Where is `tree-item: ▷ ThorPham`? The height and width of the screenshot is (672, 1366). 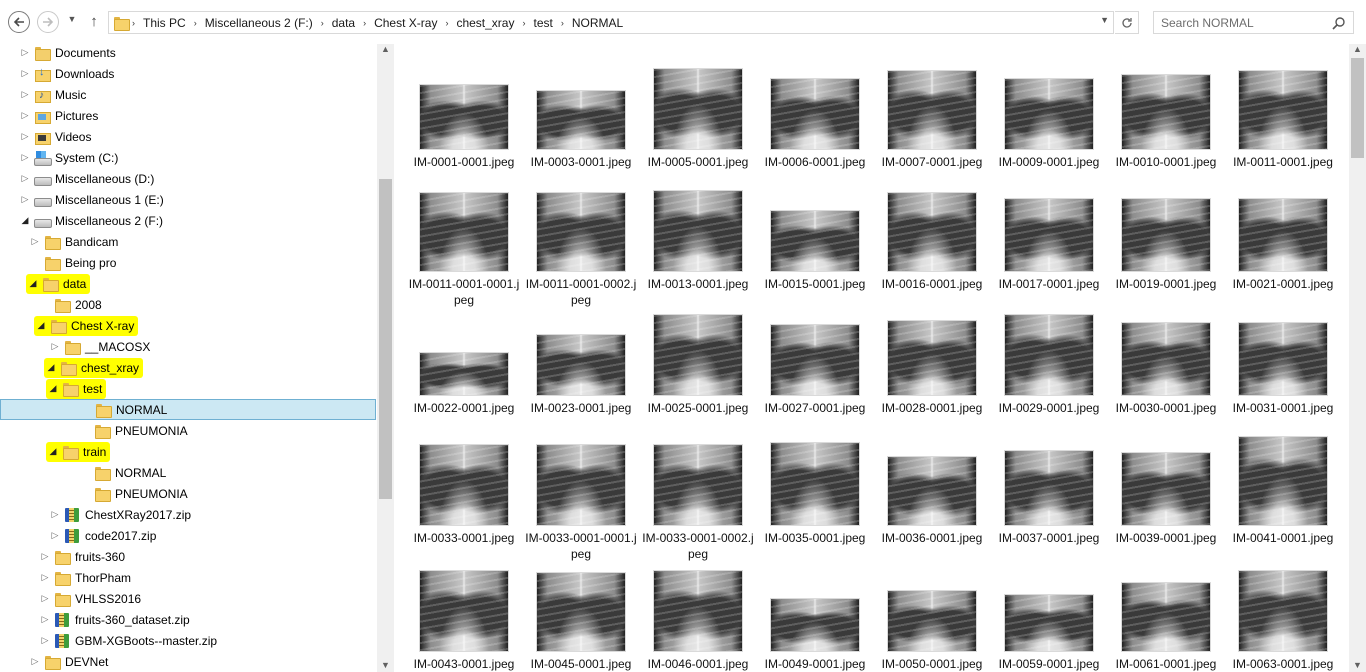
tree-item: ▷ ThorPham is located at coordinates (188, 577).